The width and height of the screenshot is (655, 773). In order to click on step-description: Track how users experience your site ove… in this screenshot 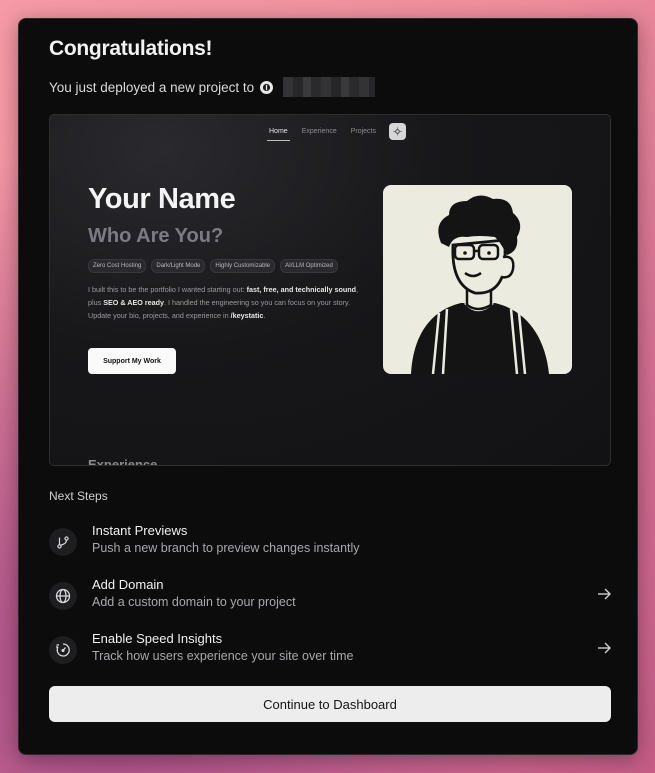, I will do `click(223, 656)`.